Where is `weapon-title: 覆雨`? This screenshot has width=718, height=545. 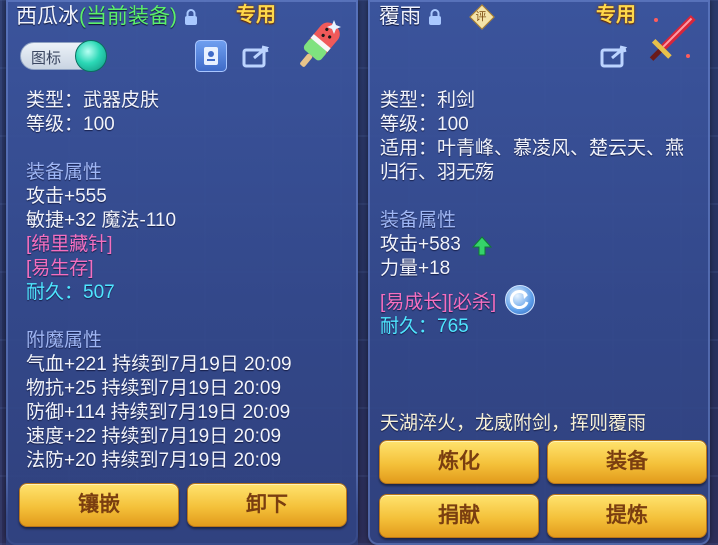 weapon-title: 覆雨 is located at coordinates (411, 17).